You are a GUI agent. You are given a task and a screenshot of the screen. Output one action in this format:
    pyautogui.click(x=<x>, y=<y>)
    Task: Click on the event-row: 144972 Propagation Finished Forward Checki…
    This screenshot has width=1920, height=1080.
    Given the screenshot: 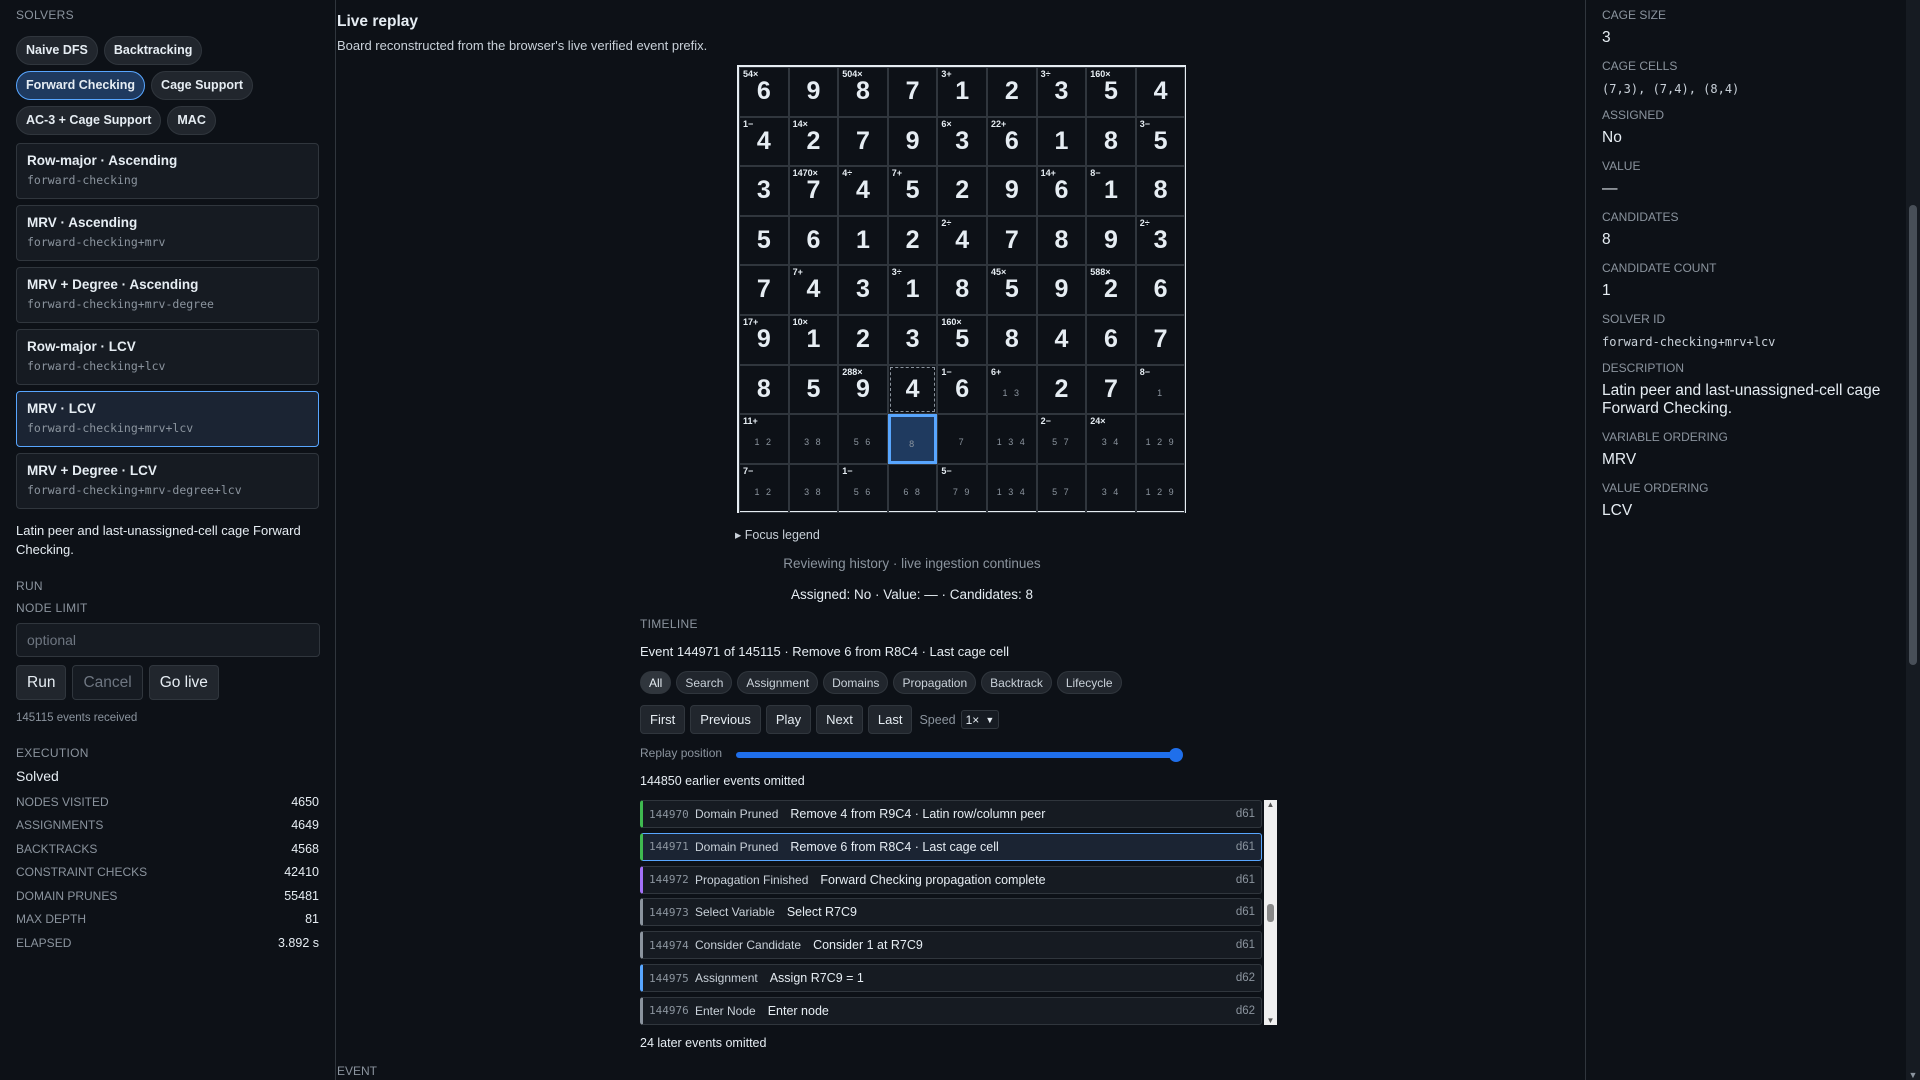 What is the action you would take?
    pyautogui.click(x=951, y=879)
    